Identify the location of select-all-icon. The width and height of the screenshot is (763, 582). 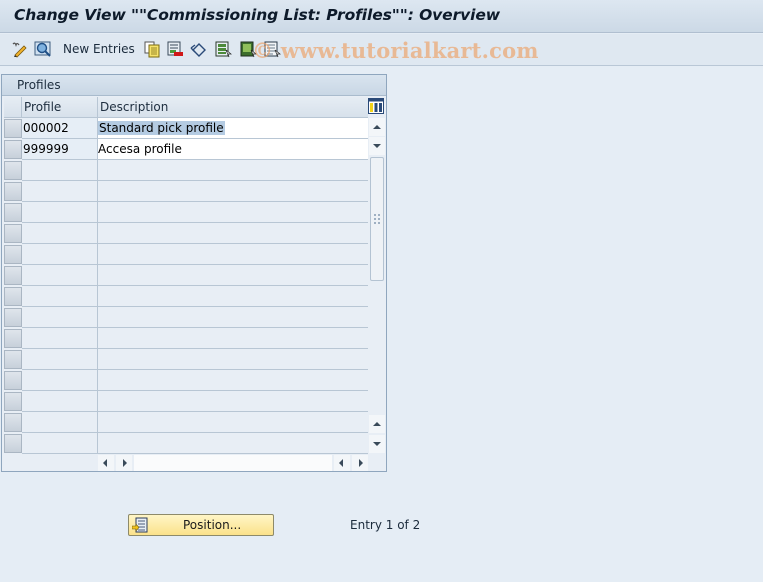
(223, 49).